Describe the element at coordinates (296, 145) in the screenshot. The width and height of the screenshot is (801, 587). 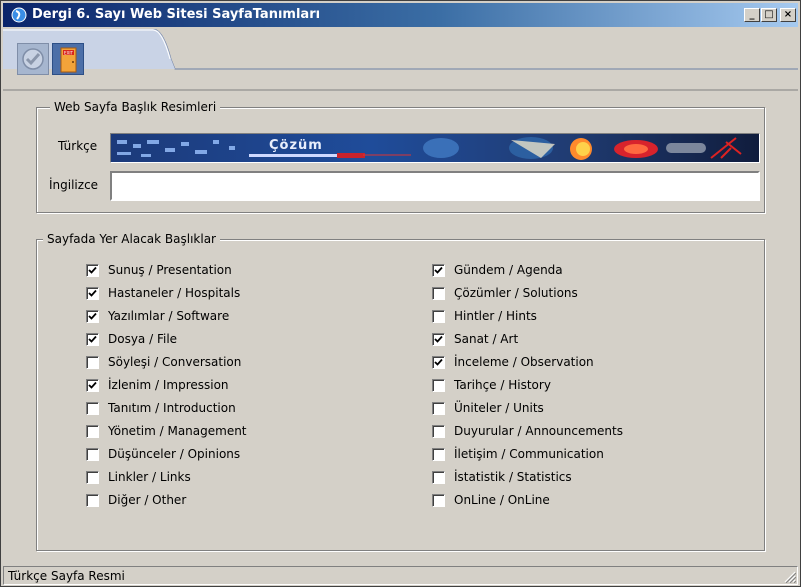
I see `banner-title: Çözüm` at that location.